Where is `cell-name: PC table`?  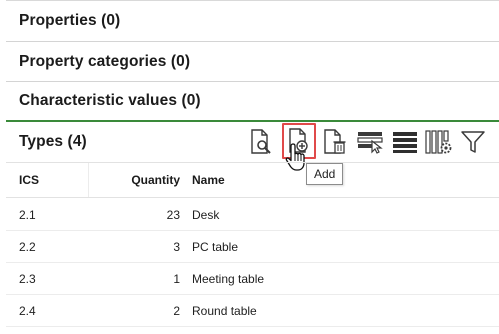
cell-name: PC table is located at coordinates (215, 247).